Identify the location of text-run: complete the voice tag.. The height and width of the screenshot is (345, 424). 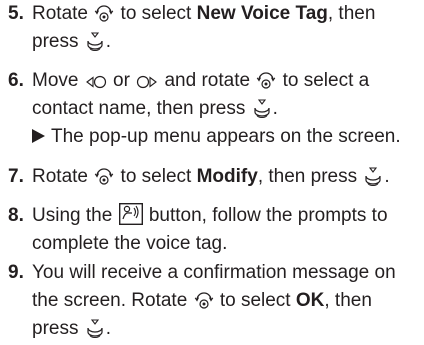
(130, 243).